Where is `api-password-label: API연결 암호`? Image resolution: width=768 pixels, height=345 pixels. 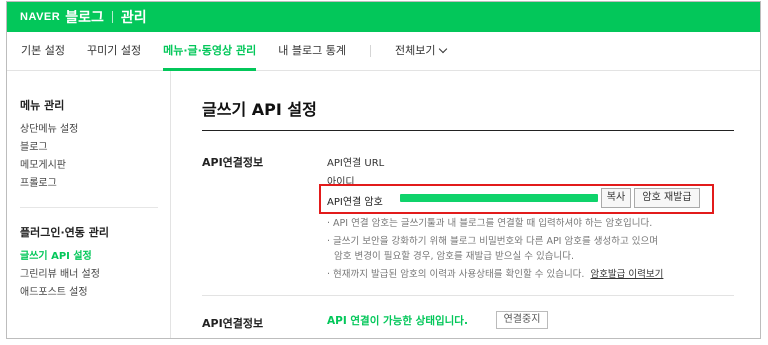 api-password-label: API연결 암호 is located at coordinates (355, 202).